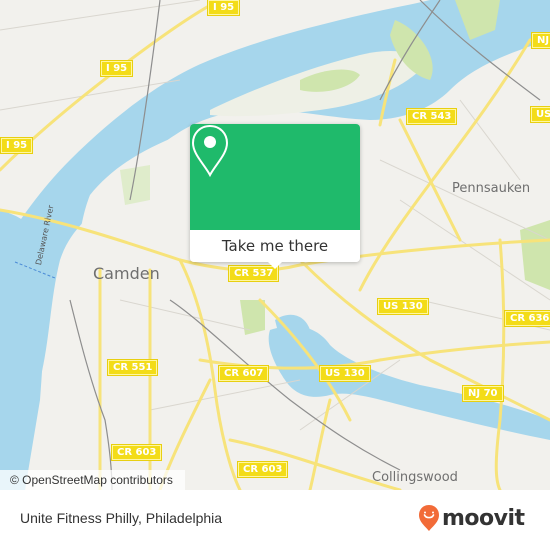  I want to click on moovit-pin-icon, so click(429, 518).